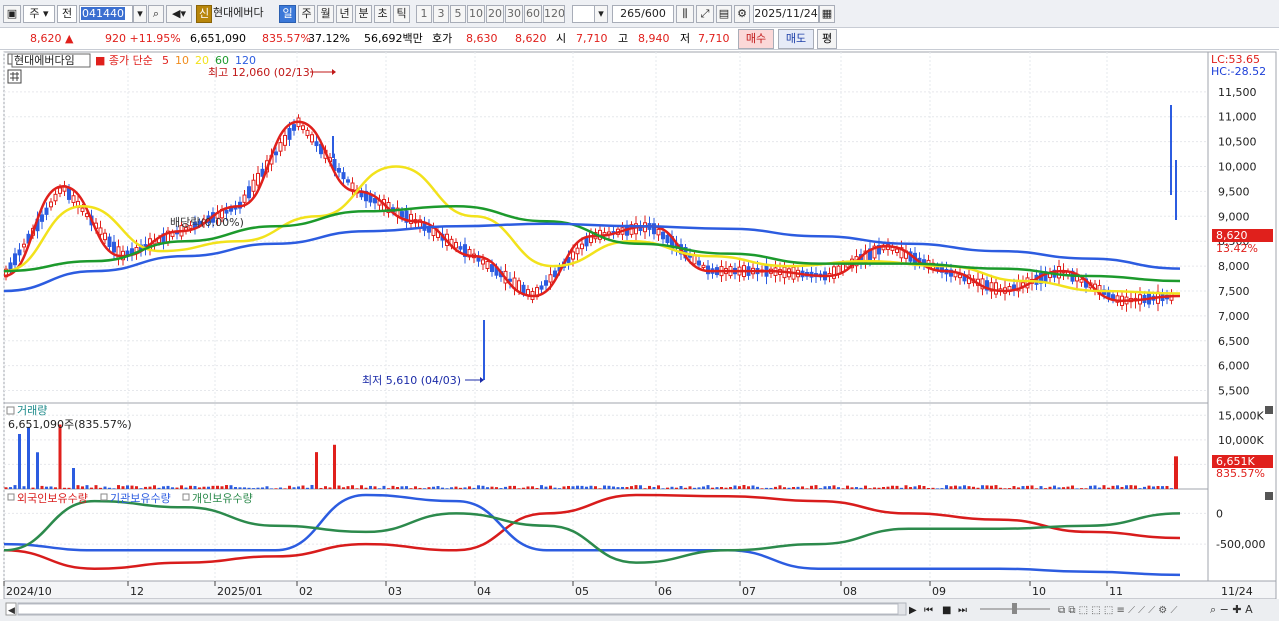 The width and height of the screenshot is (1279, 621). Describe the element at coordinates (913, 610) in the screenshot. I see `scroll-right-icon: ▶` at that location.